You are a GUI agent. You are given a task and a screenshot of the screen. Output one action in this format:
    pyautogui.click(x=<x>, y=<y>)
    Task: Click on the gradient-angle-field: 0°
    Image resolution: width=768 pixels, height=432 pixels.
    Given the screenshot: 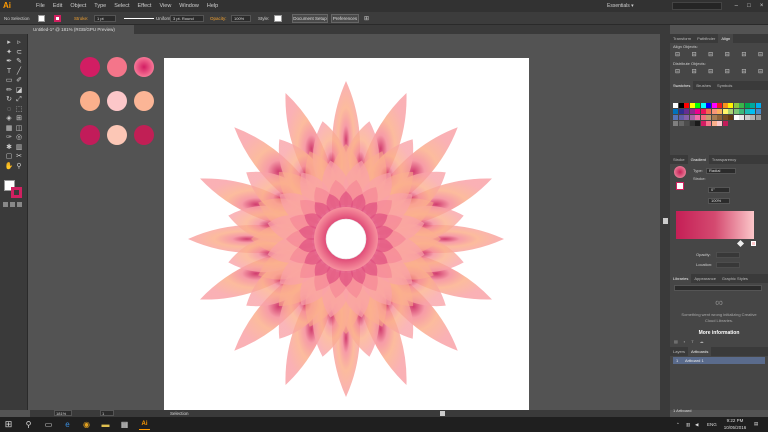 What is the action you would take?
    pyautogui.click(x=719, y=190)
    